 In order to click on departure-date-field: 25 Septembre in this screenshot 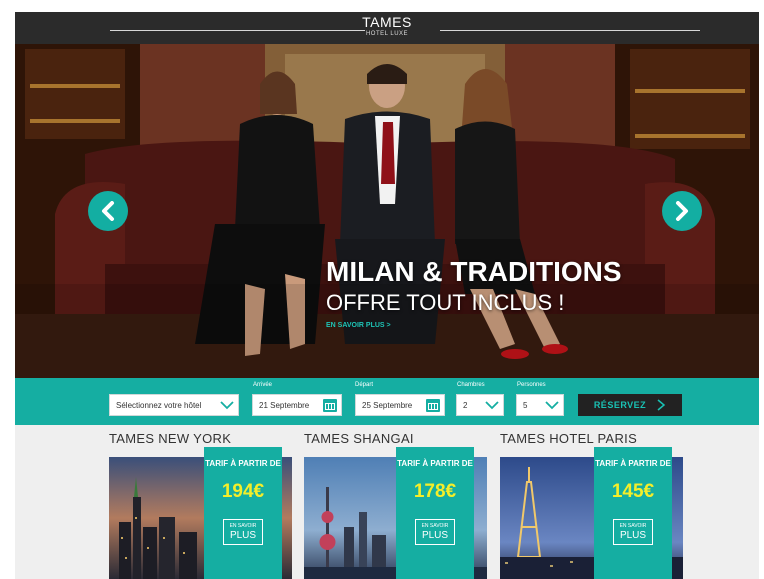, I will do `click(400, 405)`.